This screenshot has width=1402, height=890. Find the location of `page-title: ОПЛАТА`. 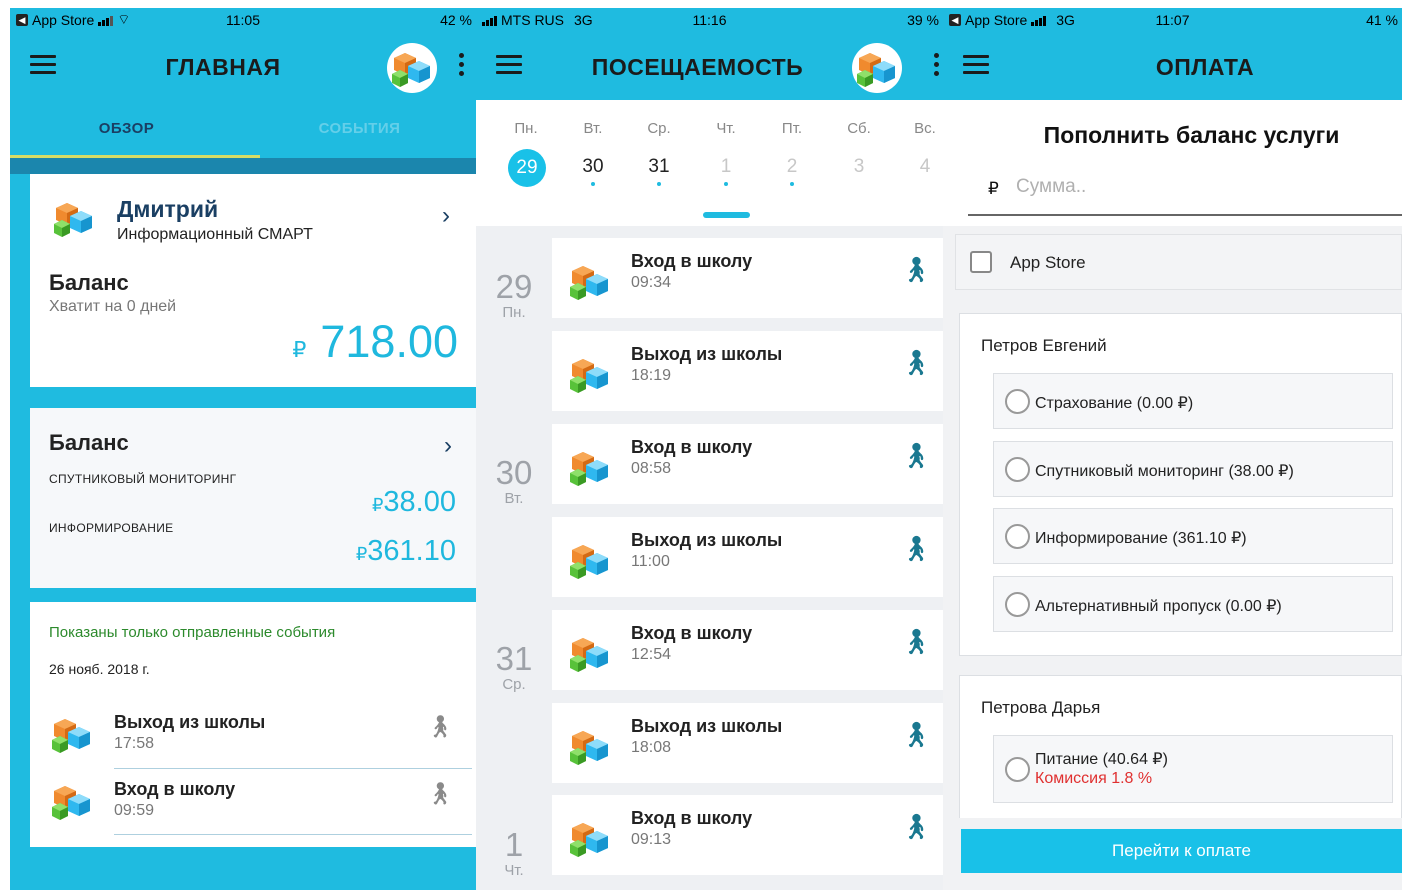

page-title: ОПЛАТА is located at coordinates (1205, 67).